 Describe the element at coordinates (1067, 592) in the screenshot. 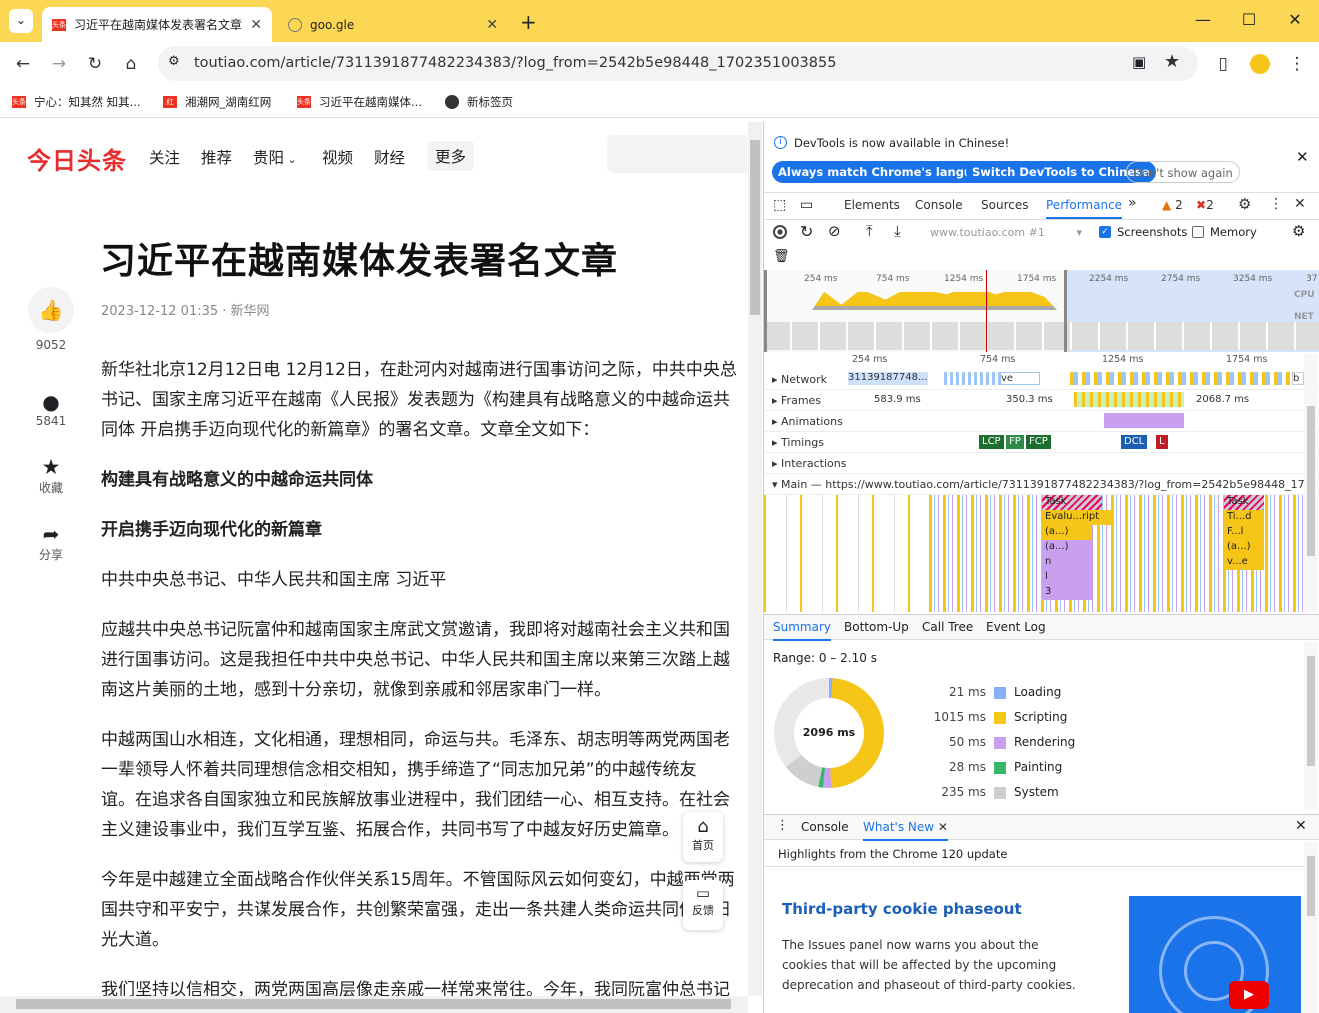

I see `flame-block: 3` at that location.